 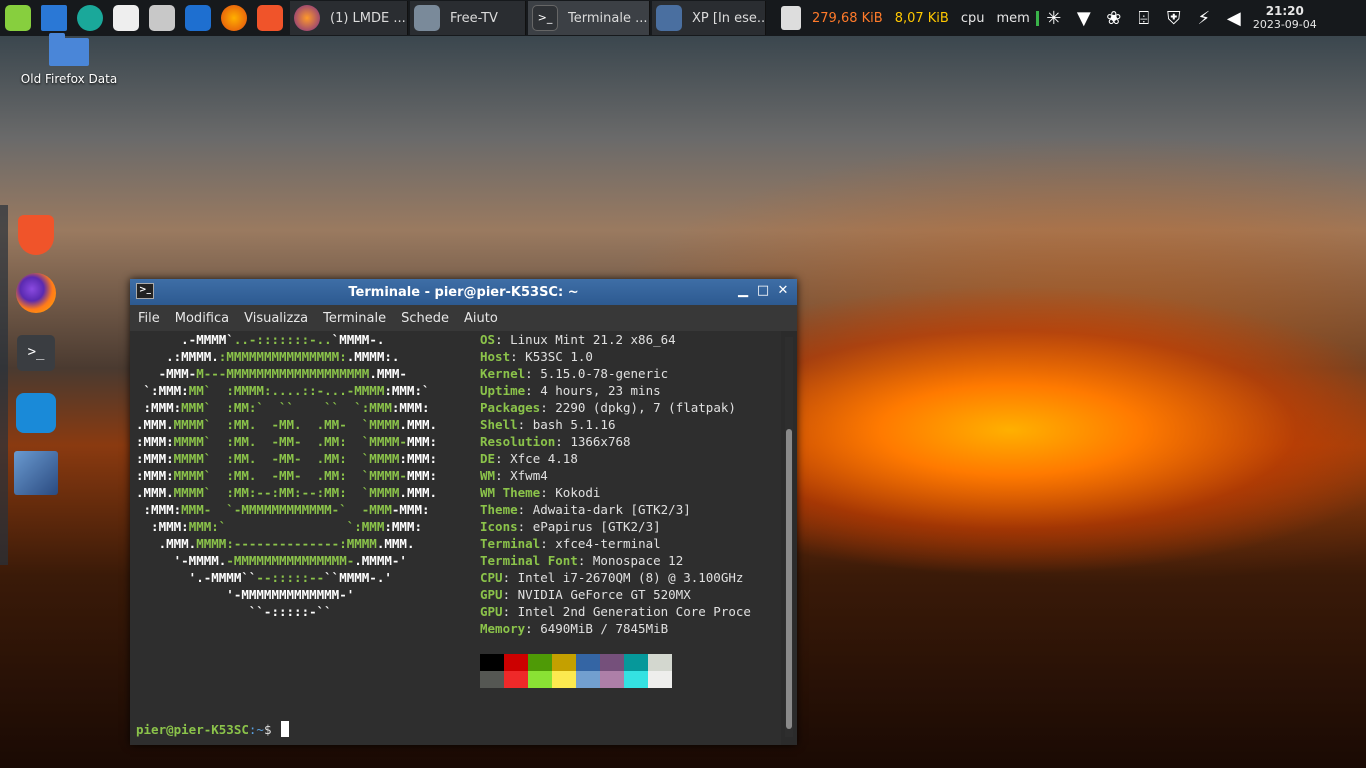 I want to click on screenshot-launcher, so click(x=90, y=18).